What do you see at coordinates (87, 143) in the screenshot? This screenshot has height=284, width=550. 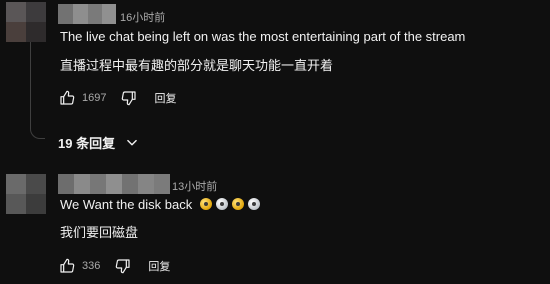 I see `replies-count-label: 19 条回复` at bounding box center [87, 143].